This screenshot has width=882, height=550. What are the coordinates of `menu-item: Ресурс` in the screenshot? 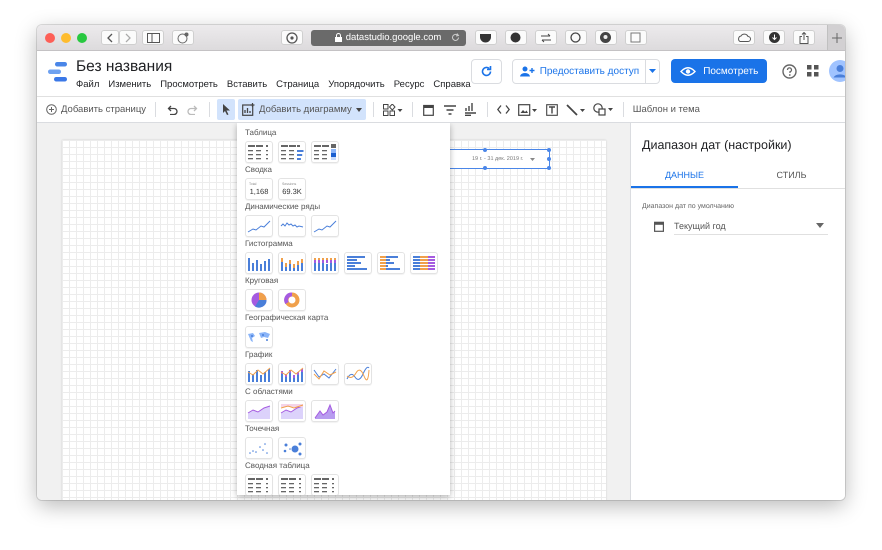 It's located at (409, 85).